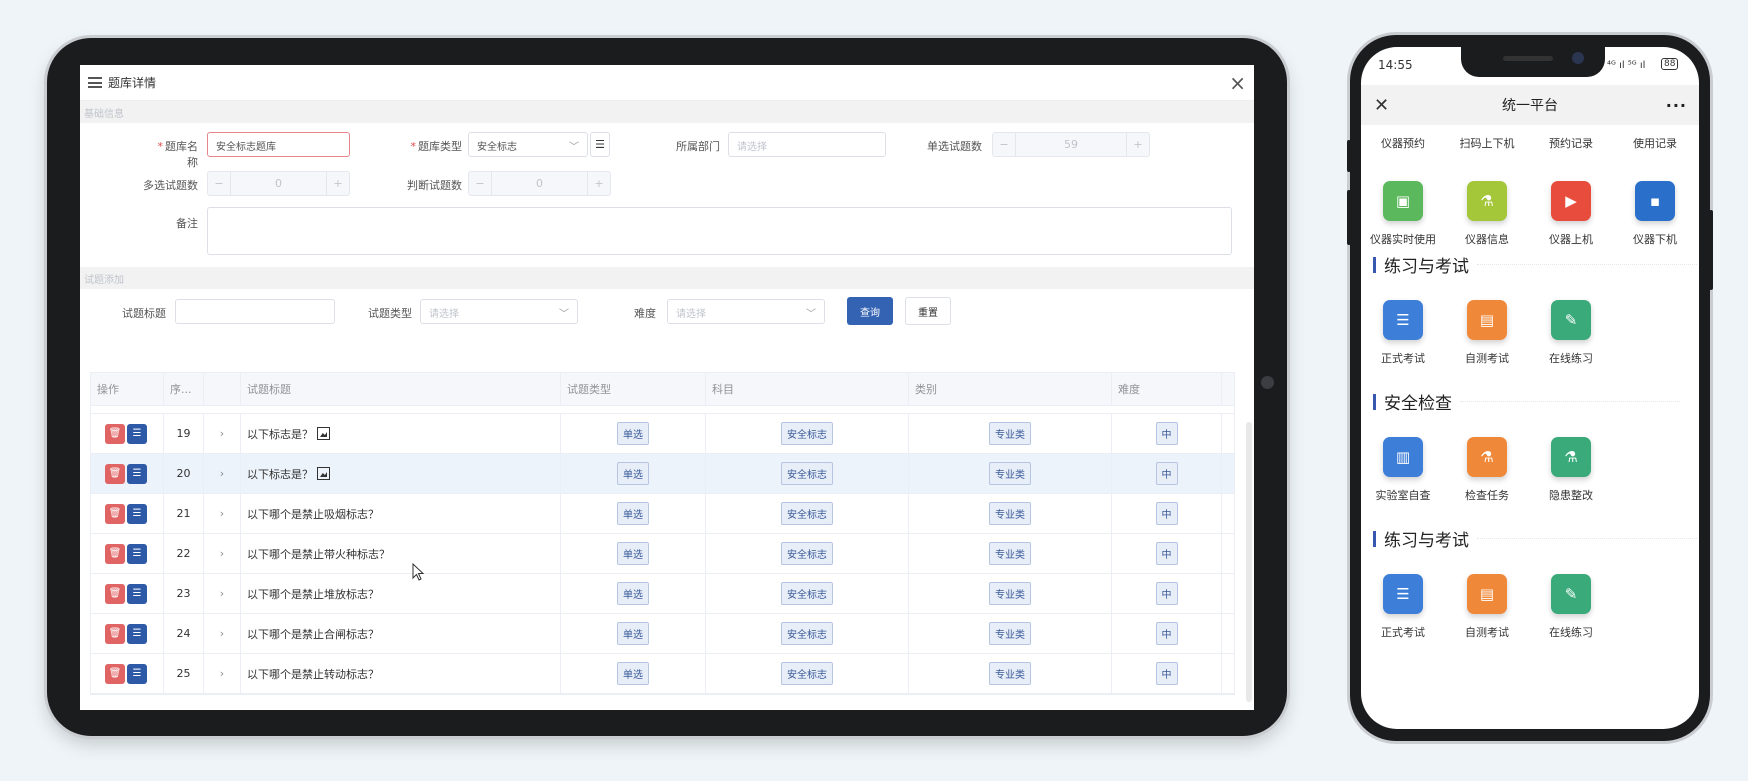  I want to click on grid-row-instrument-1: 仪器预约 扫码上下机 预约记录 使用记录, so click(1530, 138).